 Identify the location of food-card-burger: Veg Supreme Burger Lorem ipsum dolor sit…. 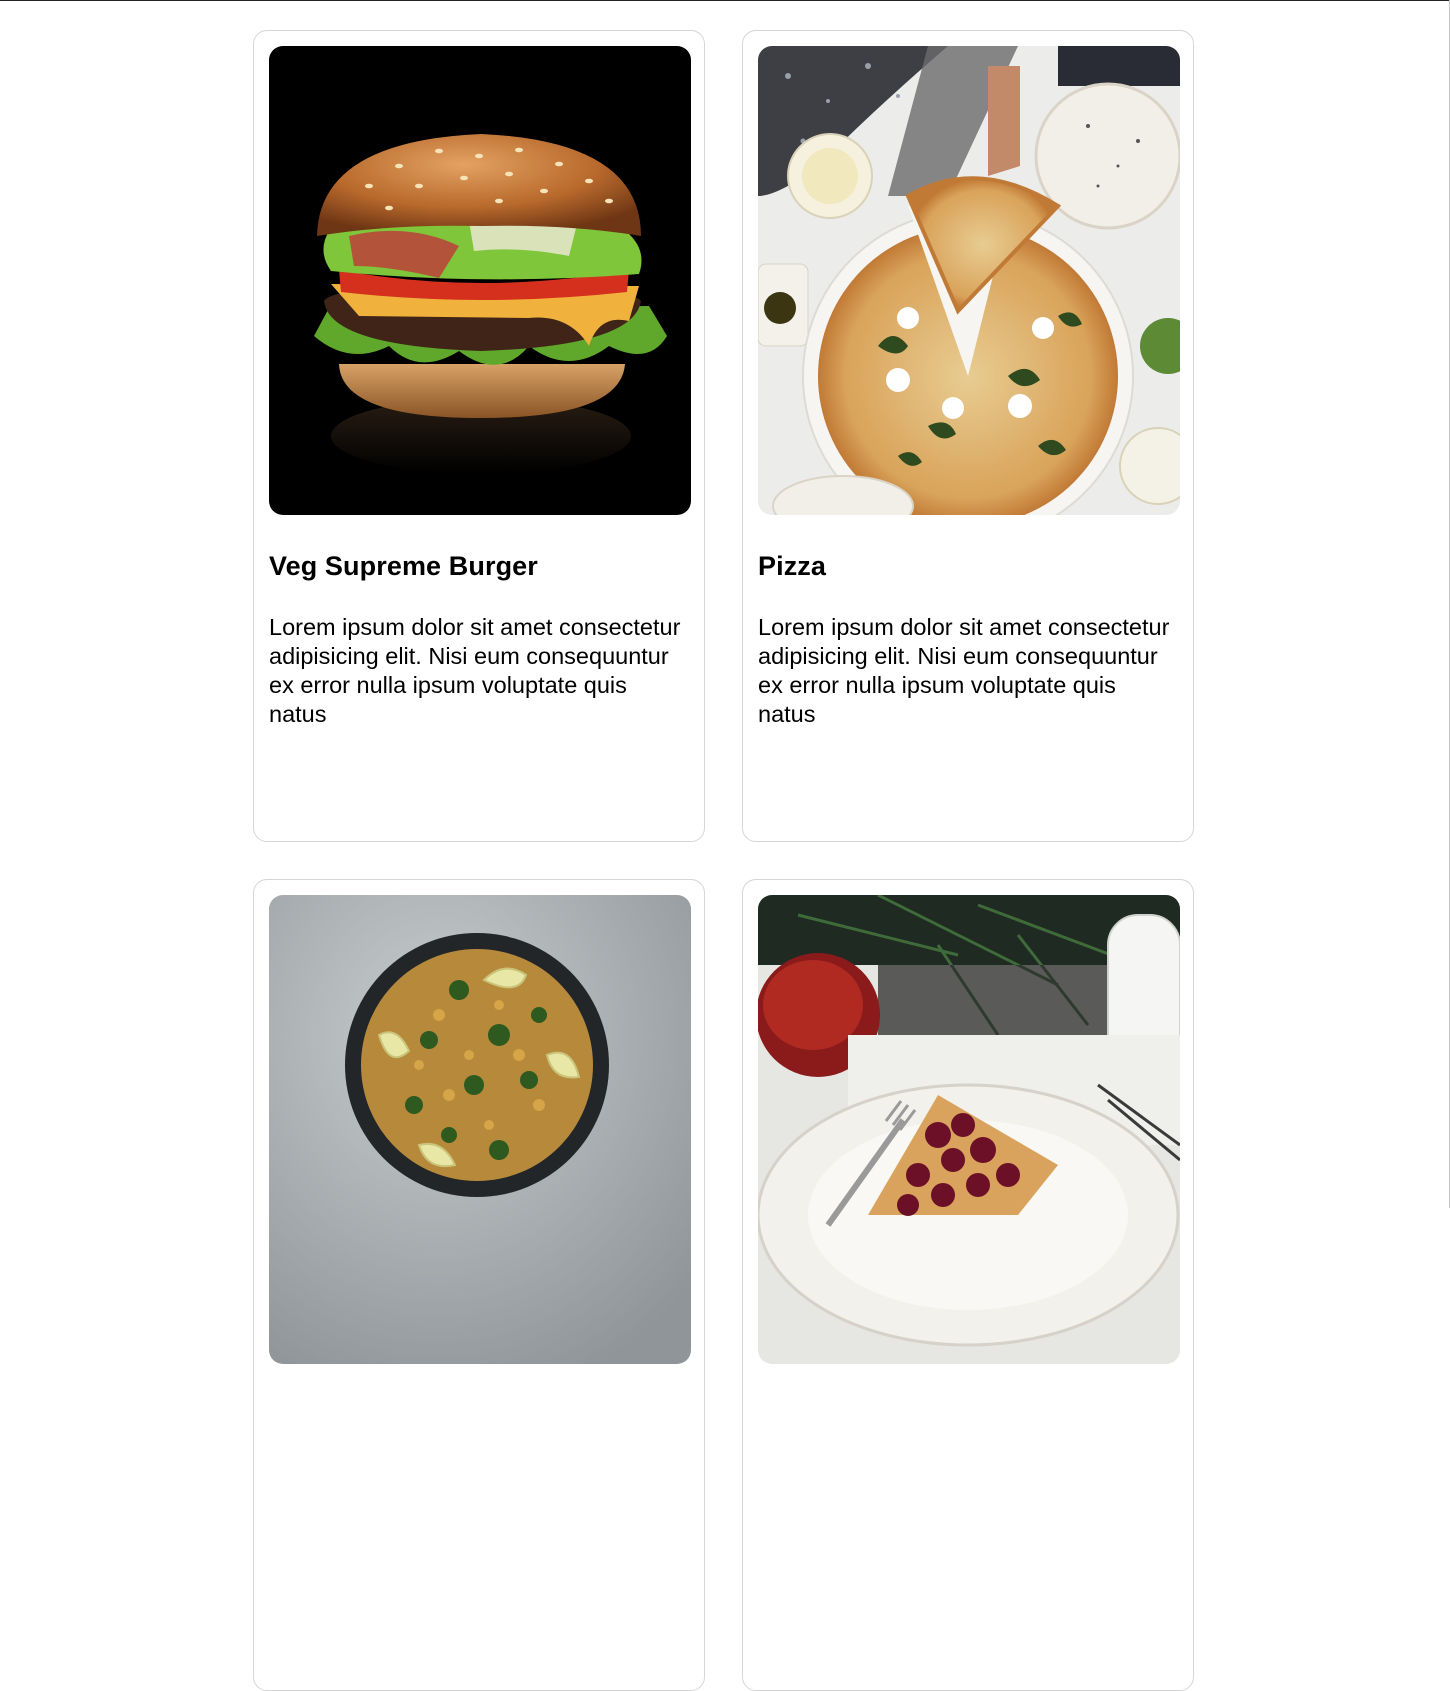
(479, 436).